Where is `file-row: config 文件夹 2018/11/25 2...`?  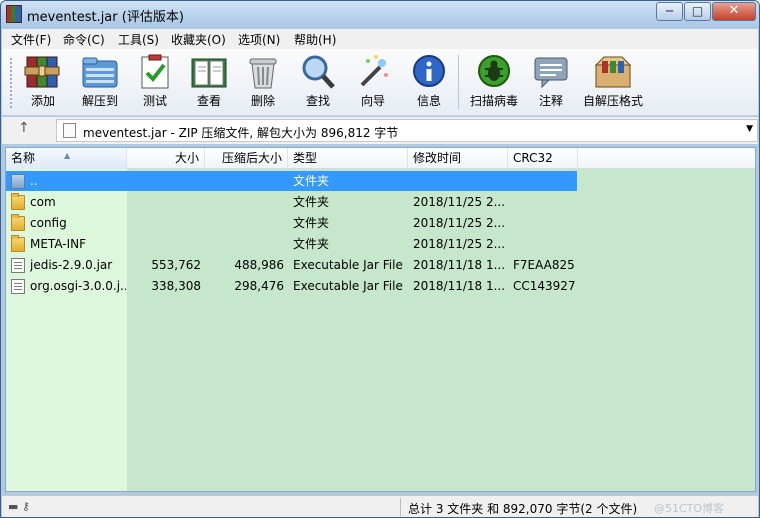
file-row: config 文件夹 2018/11/25 2... is located at coordinates (380, 223).